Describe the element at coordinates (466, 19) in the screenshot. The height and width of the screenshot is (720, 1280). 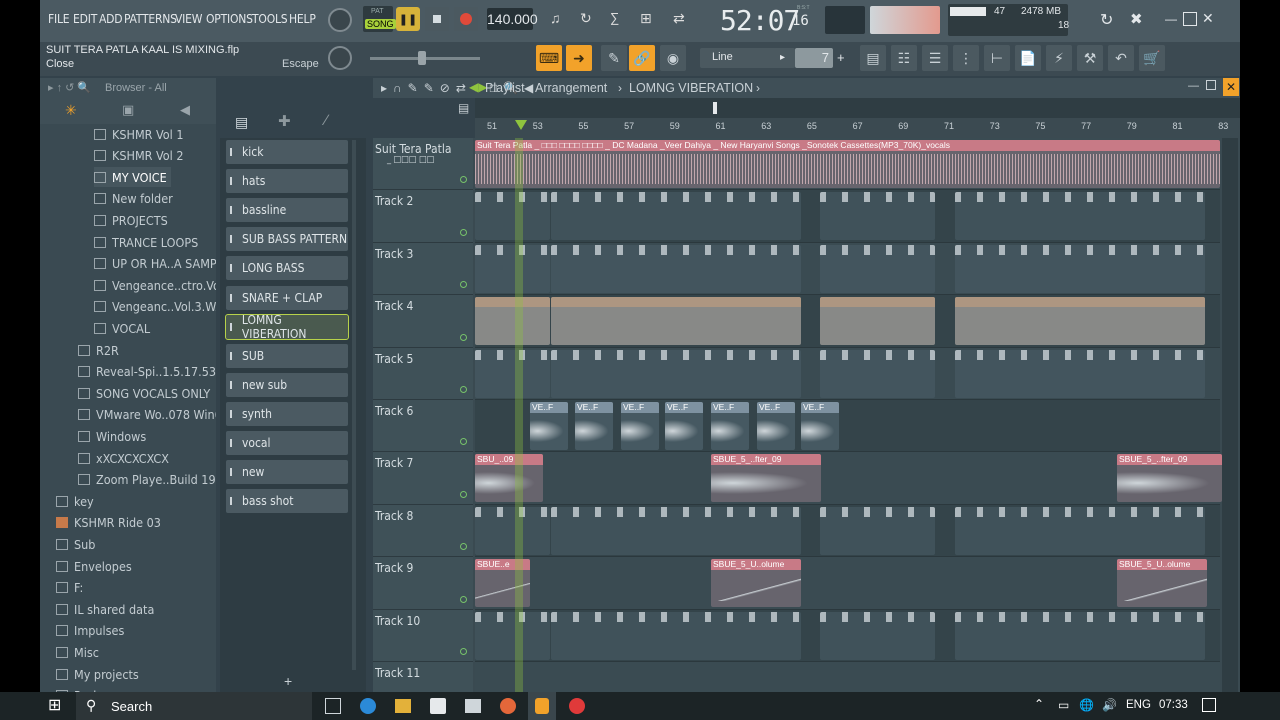
I see `record-button` at that location.